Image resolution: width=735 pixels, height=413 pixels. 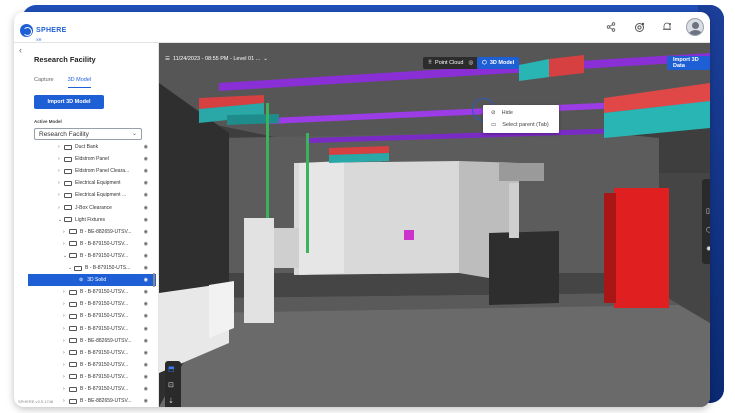 I want to click on tree-row: ⌄ B - B-879150-UTS... ◉, so click(x=92, y=268).